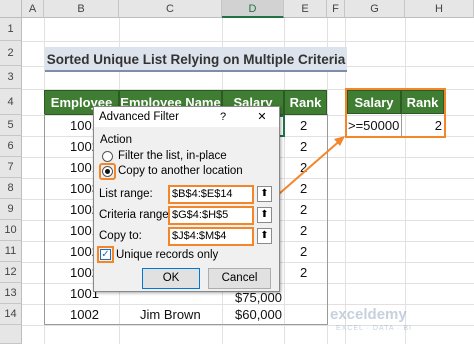  Describe the element at coordinates (180, 171) in the screenshot. I see `copy-to-location-label: Copy to another location` at that location.